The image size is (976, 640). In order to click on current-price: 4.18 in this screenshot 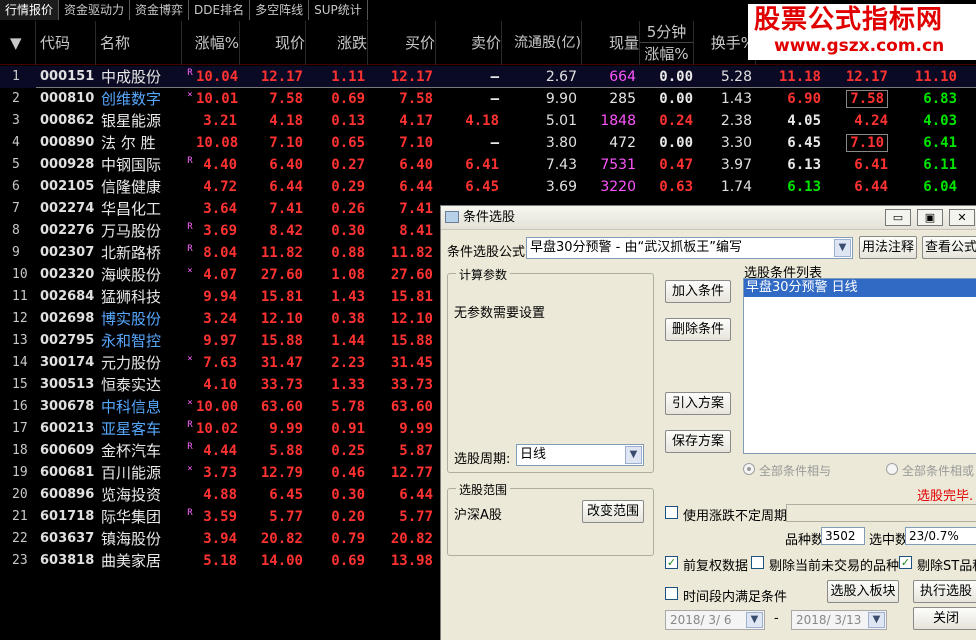, I will do `click(286, 121)`.